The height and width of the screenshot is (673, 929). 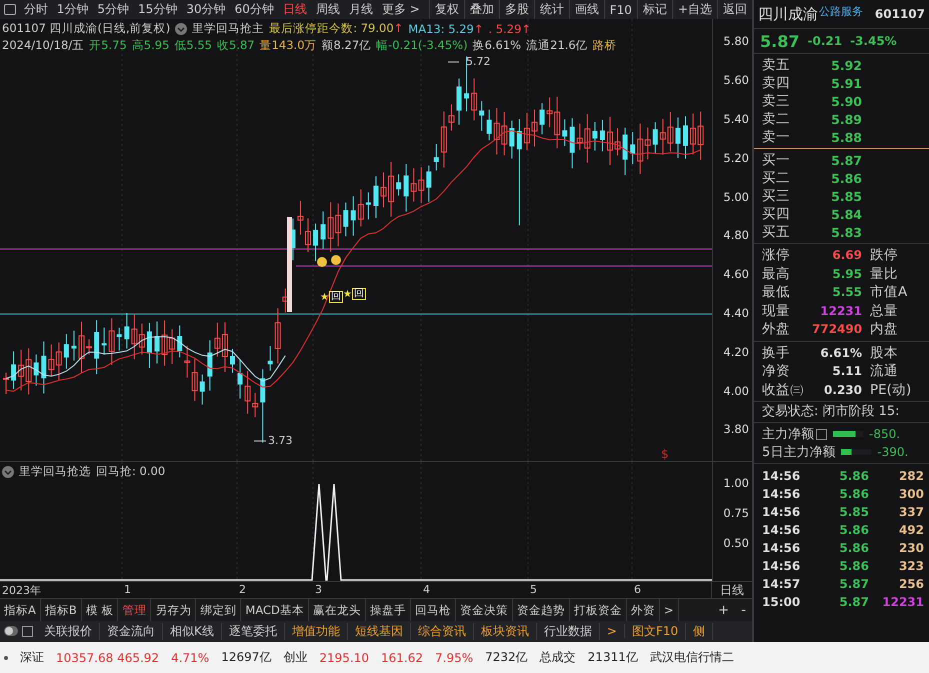 What do you see at coordinates (824, 41) in the screenshot?
I see `price-change: -0.21` at bounding box center [824, 41].